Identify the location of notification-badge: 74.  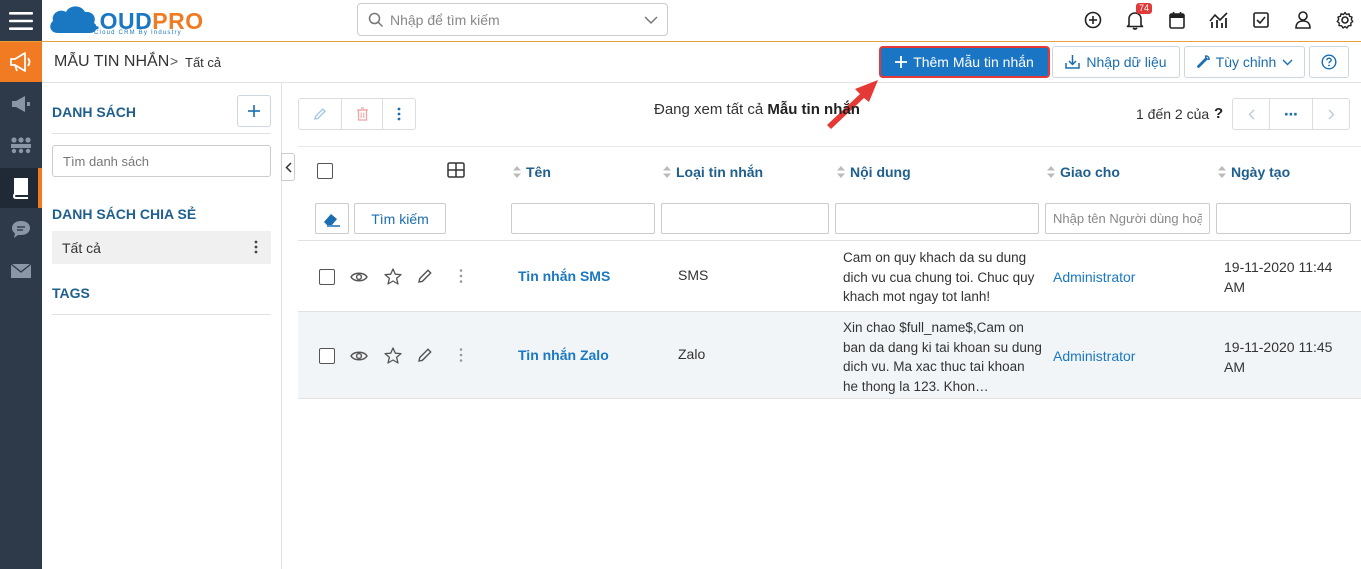
(1144, 8).